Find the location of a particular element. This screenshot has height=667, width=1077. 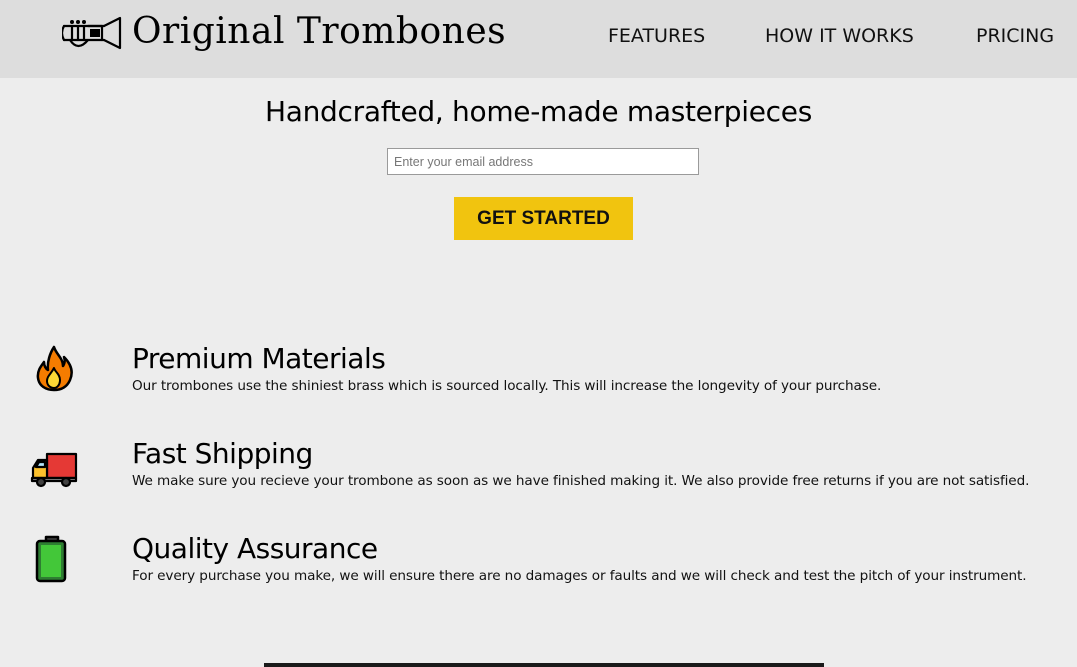

feature-title: Quality Assurance is located at coordinates (255, 548).